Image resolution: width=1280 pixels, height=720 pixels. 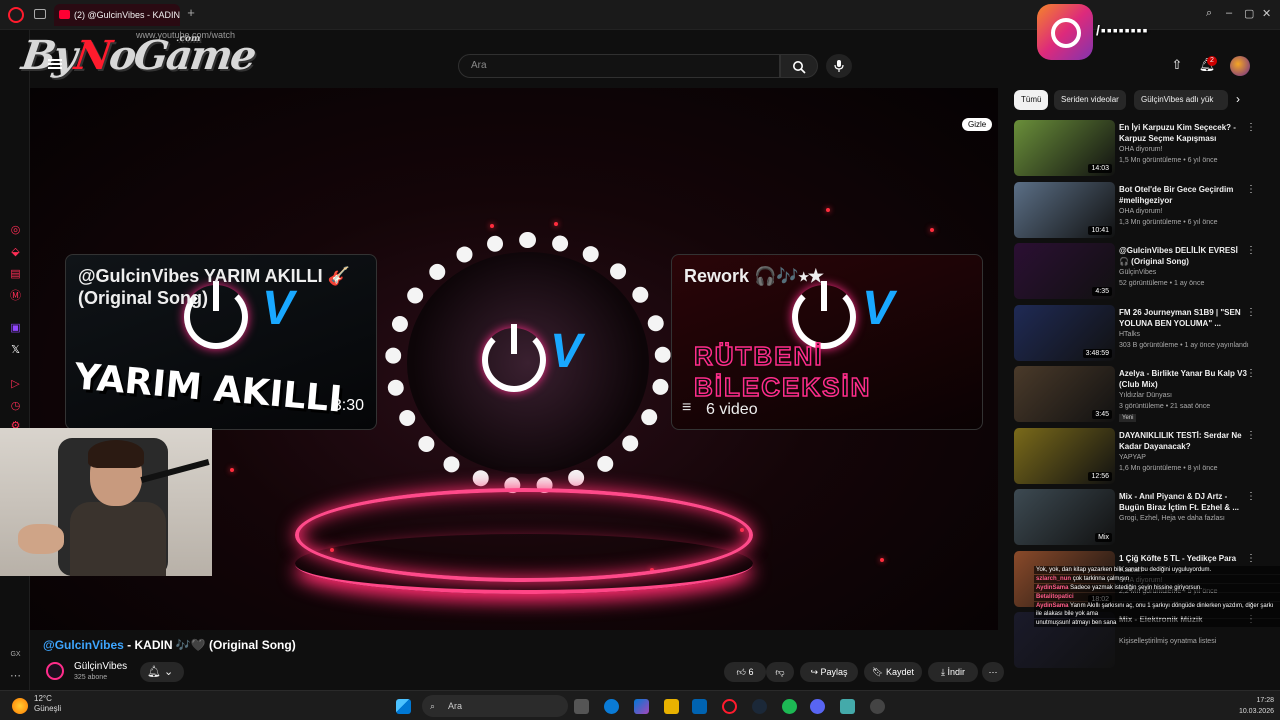 I want to click on video-thumbnail: 3:45, so click(x=1064, y=394).